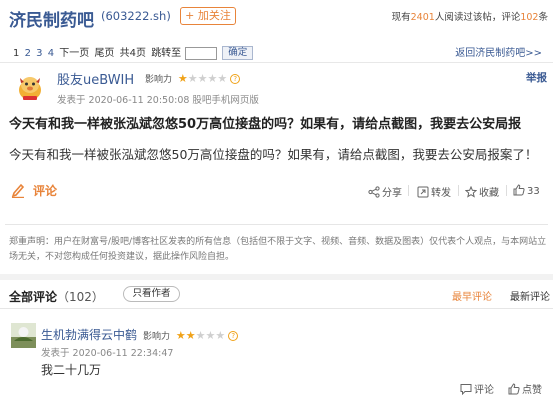 The height and width of the screenshot is (405, 553). Describe the element at coordinates (466, 390) in the screenshot. I see `comment-icon` at that location.